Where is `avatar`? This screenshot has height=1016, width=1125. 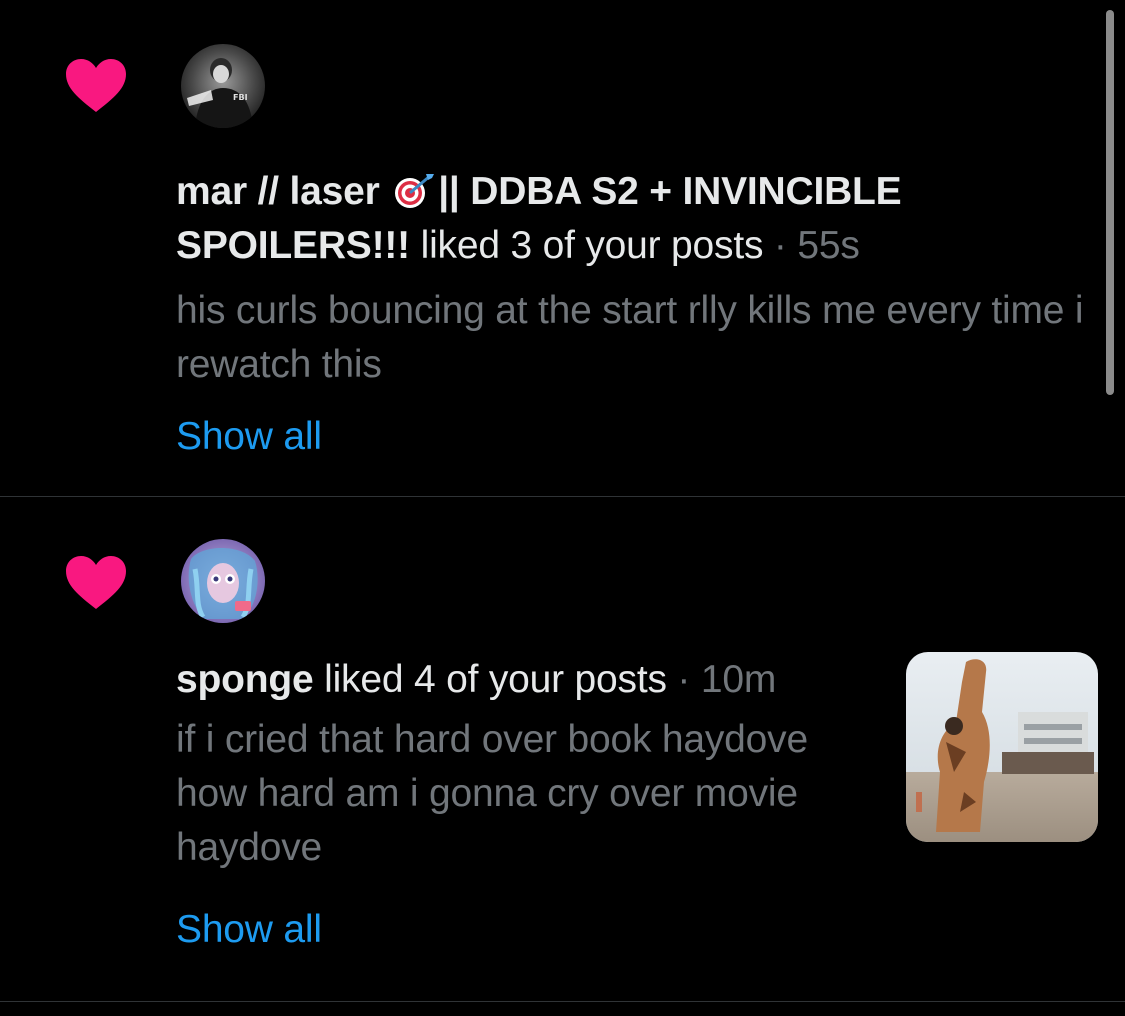
avatar is located at coordinates (223, 581).